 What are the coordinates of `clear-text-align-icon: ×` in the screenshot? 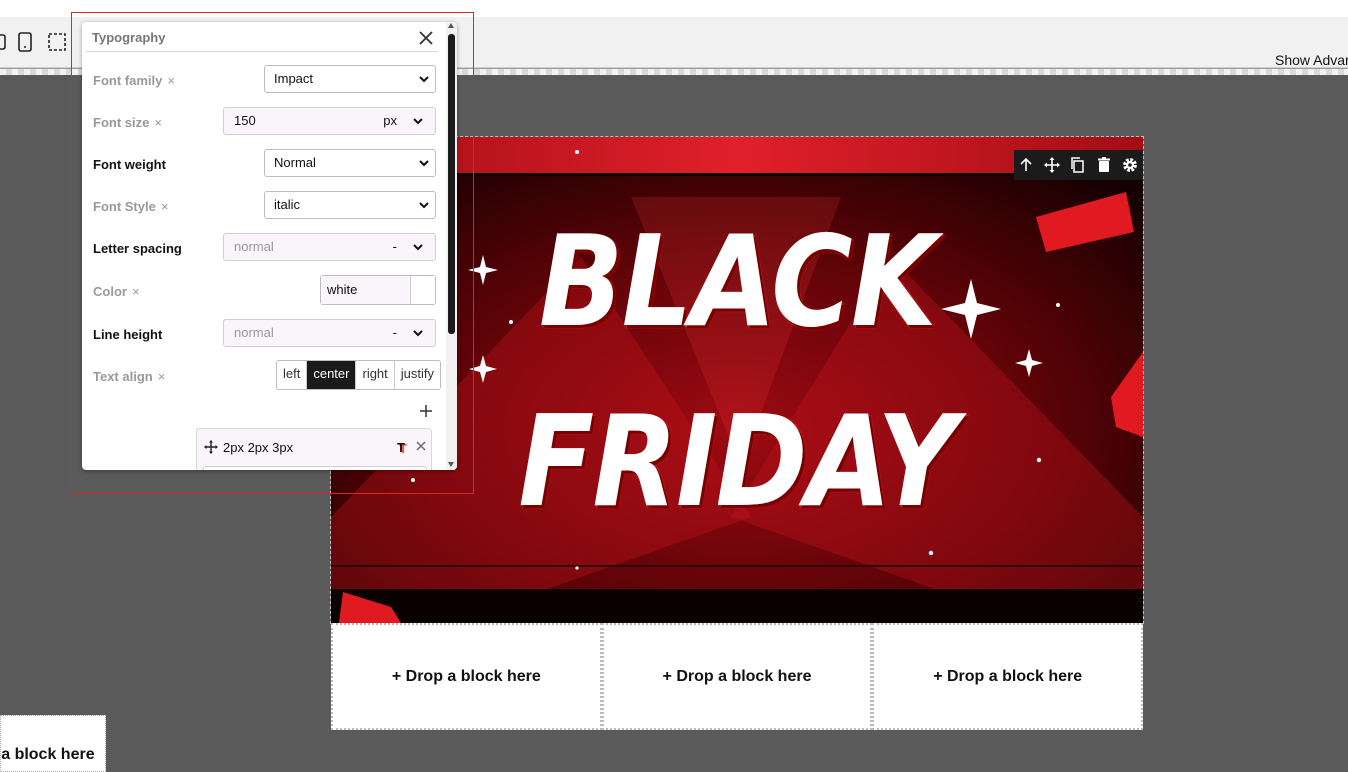 It's located at (162, 376).